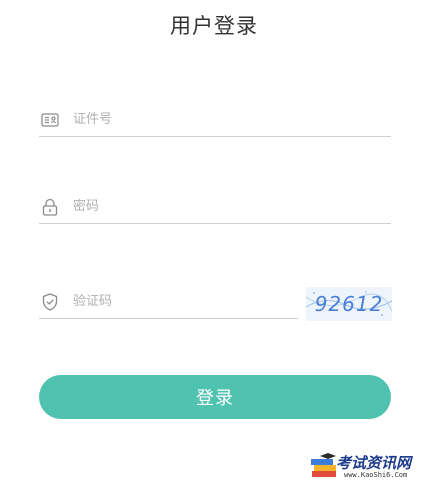 The width and height of the screenshot is (428, 487). What do you see at coordinates (203, 119) in the screenshot?
I see `id-number-input` at bounding box center [203, 119].